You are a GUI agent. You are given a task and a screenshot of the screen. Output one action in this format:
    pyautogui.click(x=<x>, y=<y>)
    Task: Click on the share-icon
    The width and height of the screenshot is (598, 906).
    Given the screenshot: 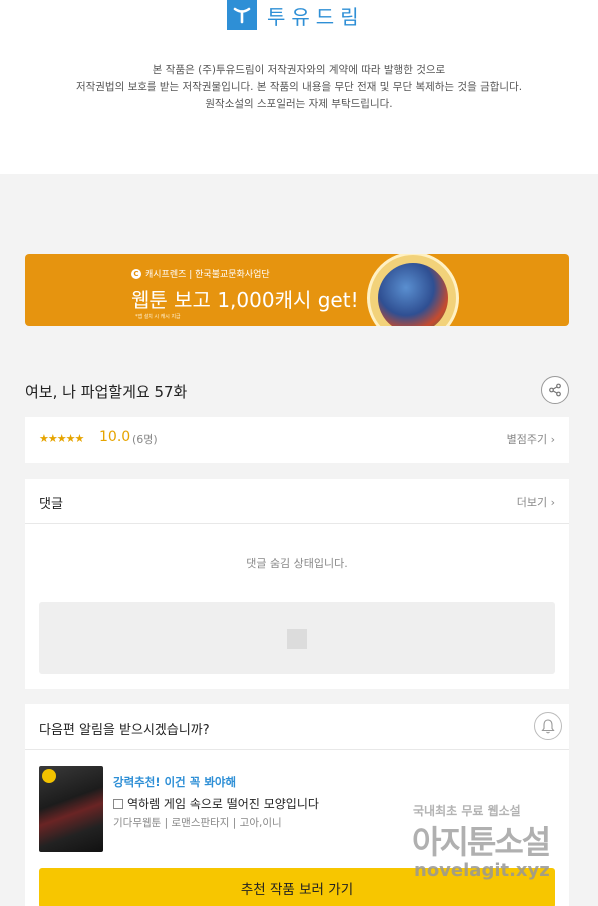 What is the action you would take?
    pyautogui.click(x=555, y=390)
    